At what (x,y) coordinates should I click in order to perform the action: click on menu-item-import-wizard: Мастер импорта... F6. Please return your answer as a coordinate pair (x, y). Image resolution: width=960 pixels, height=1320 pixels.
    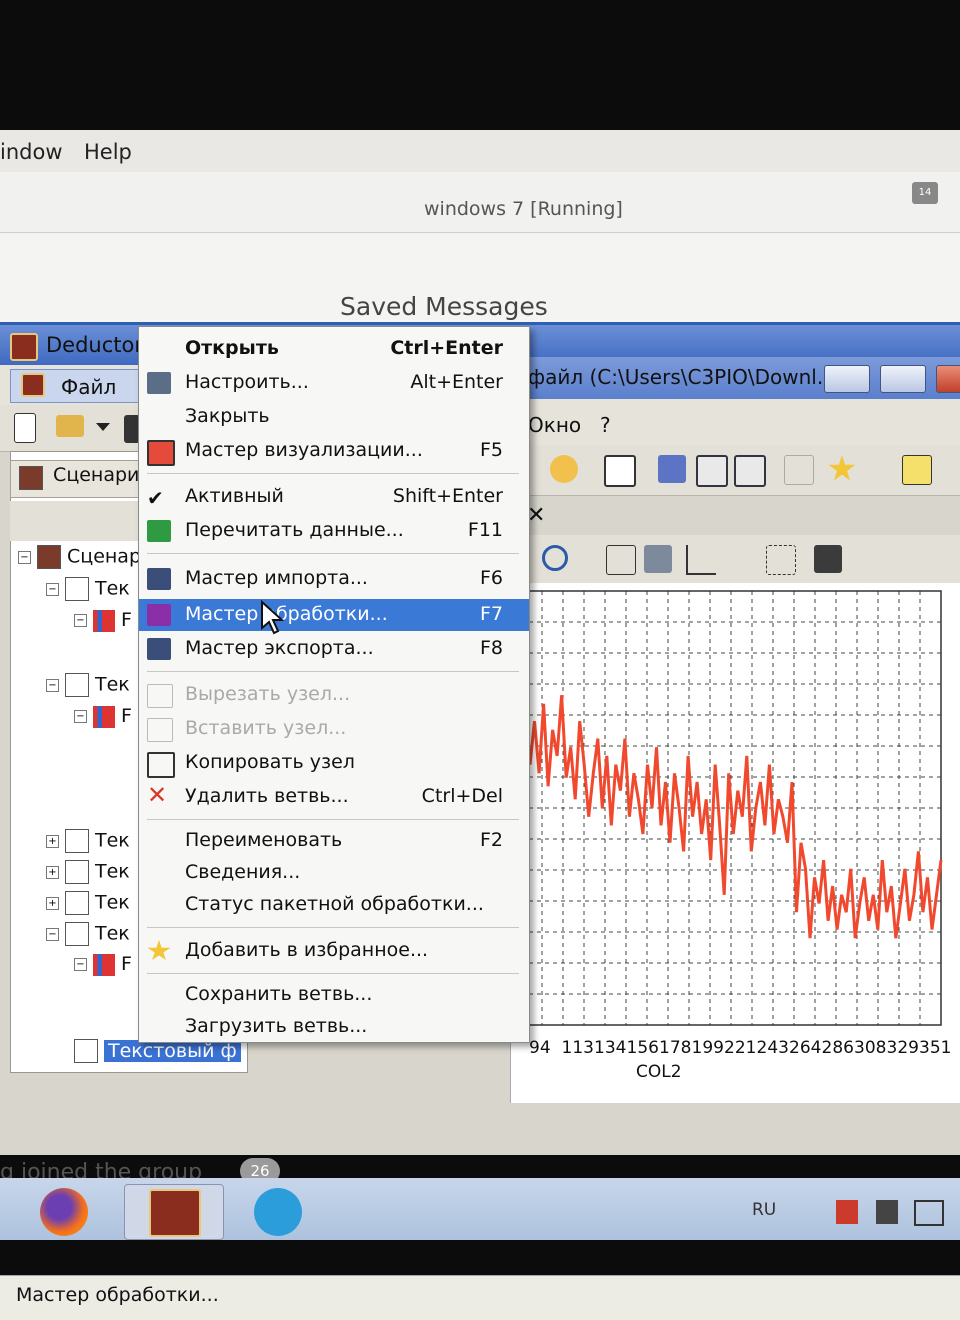
    Looking at the image, I should click on (334, 579).